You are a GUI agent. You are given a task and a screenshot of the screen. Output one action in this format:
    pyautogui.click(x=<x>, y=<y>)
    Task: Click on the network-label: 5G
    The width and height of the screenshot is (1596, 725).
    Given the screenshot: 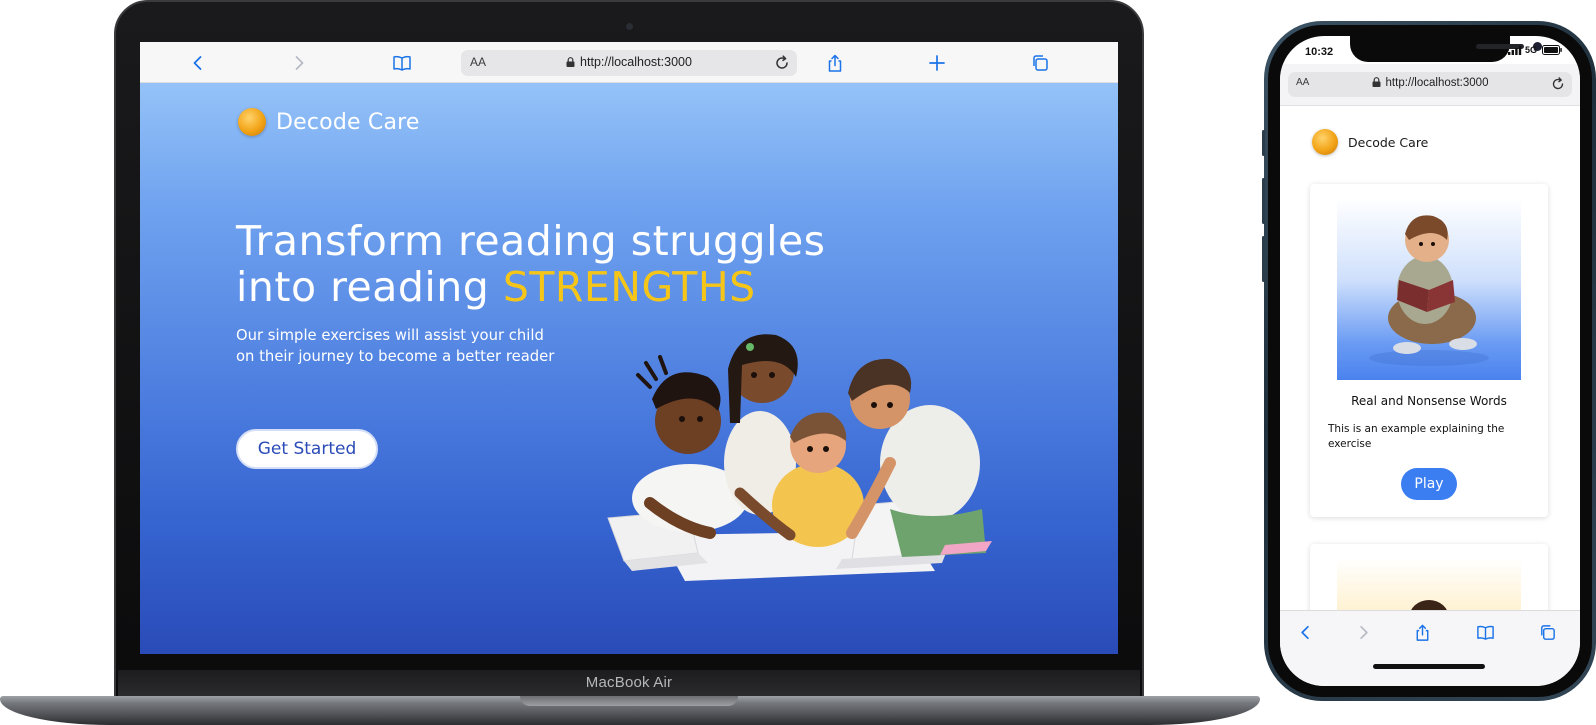 What is the action you would take?
    pyautogui.click(x=1530, y=50)
    